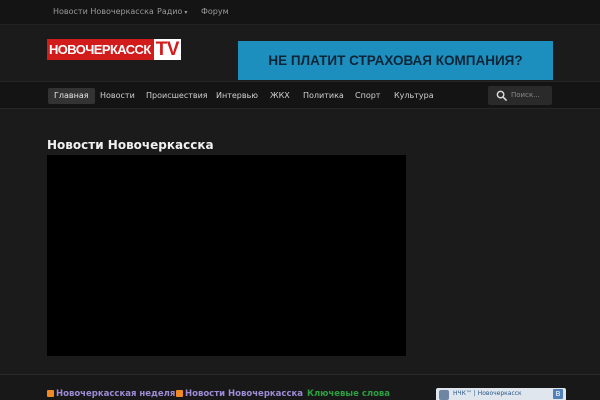 Image resolution: width=600 pixels, height=400 pixels. What do you see at coordinates (130, 145) in the screenshot?
I see `page-title: Новости Новочеркасска` at bounding box center [130, 145].